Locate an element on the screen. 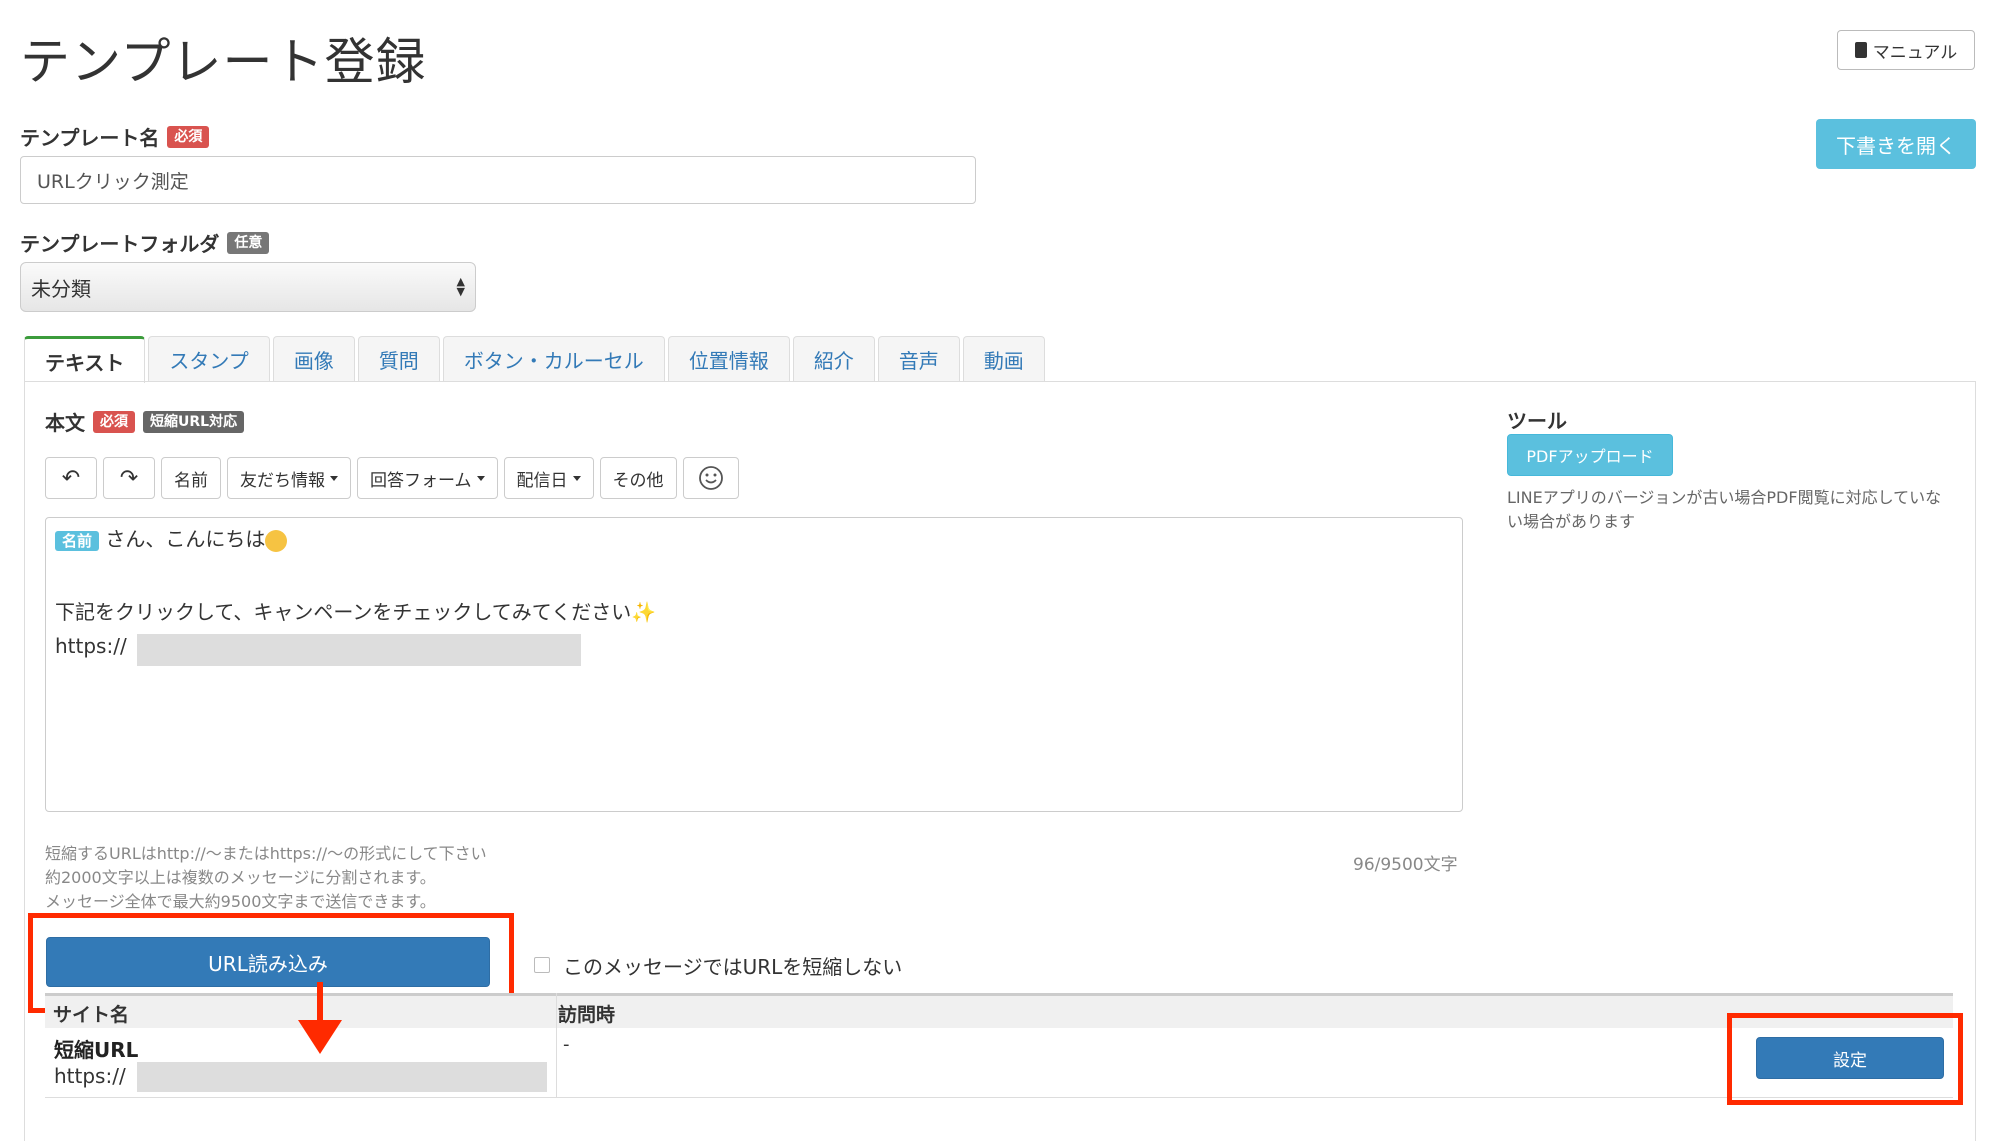  col-site-name: サイト名 is located at coordinates (91, 1015).